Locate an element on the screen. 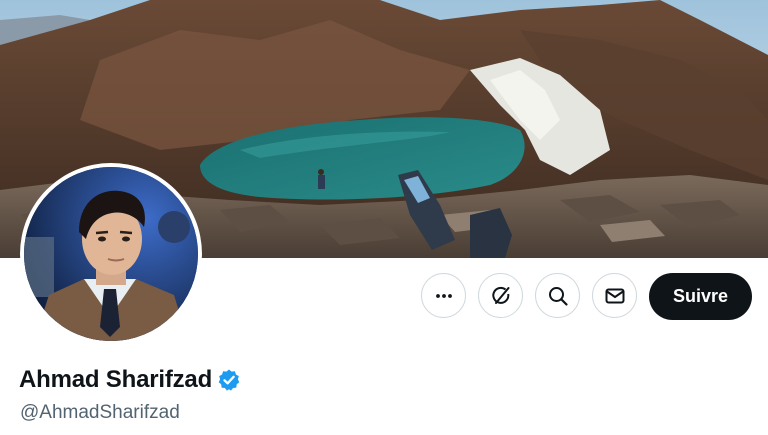  more-button is located at coordinates (443, 295).